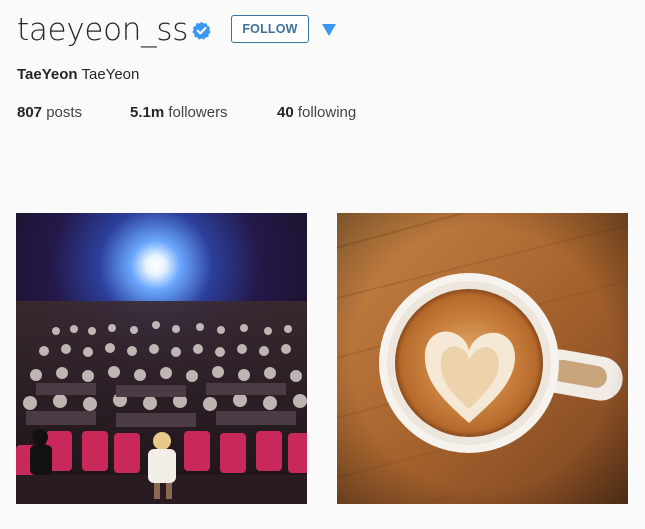 This screenshot has height=529, width=645. I want to click on username: taeyeon_ss, so click(103, 30).